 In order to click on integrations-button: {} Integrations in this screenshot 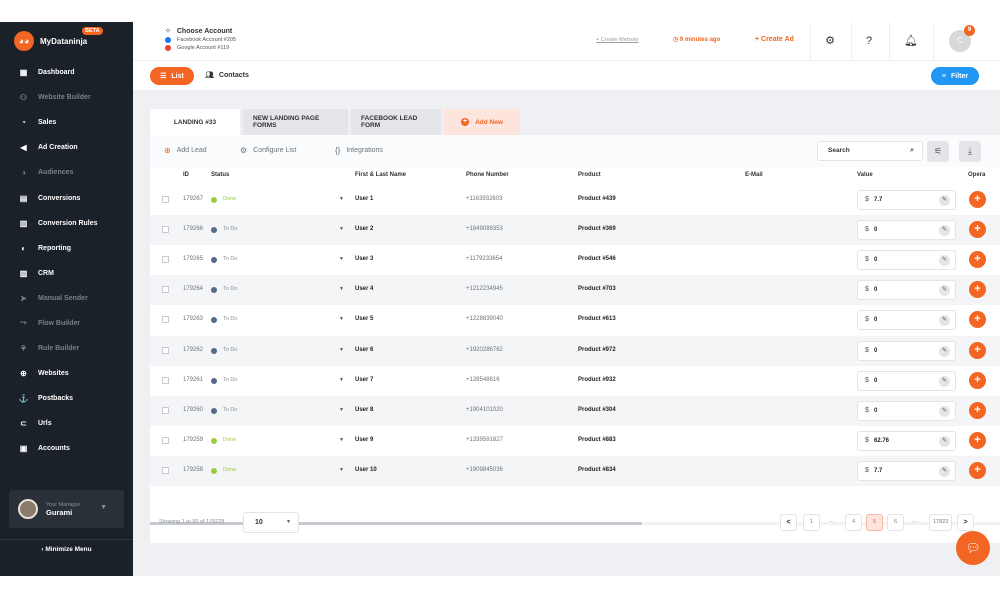, I will do `click(359, 150)`.